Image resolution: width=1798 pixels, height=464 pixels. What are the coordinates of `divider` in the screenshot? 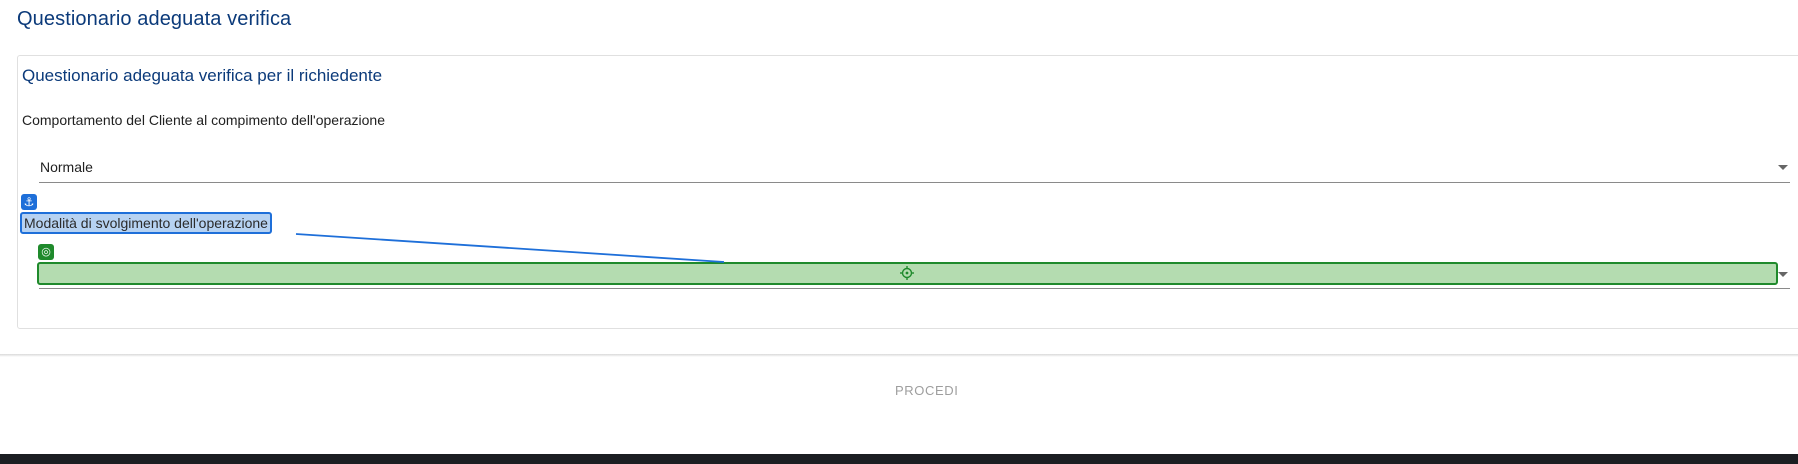 It's located at (899, 355).